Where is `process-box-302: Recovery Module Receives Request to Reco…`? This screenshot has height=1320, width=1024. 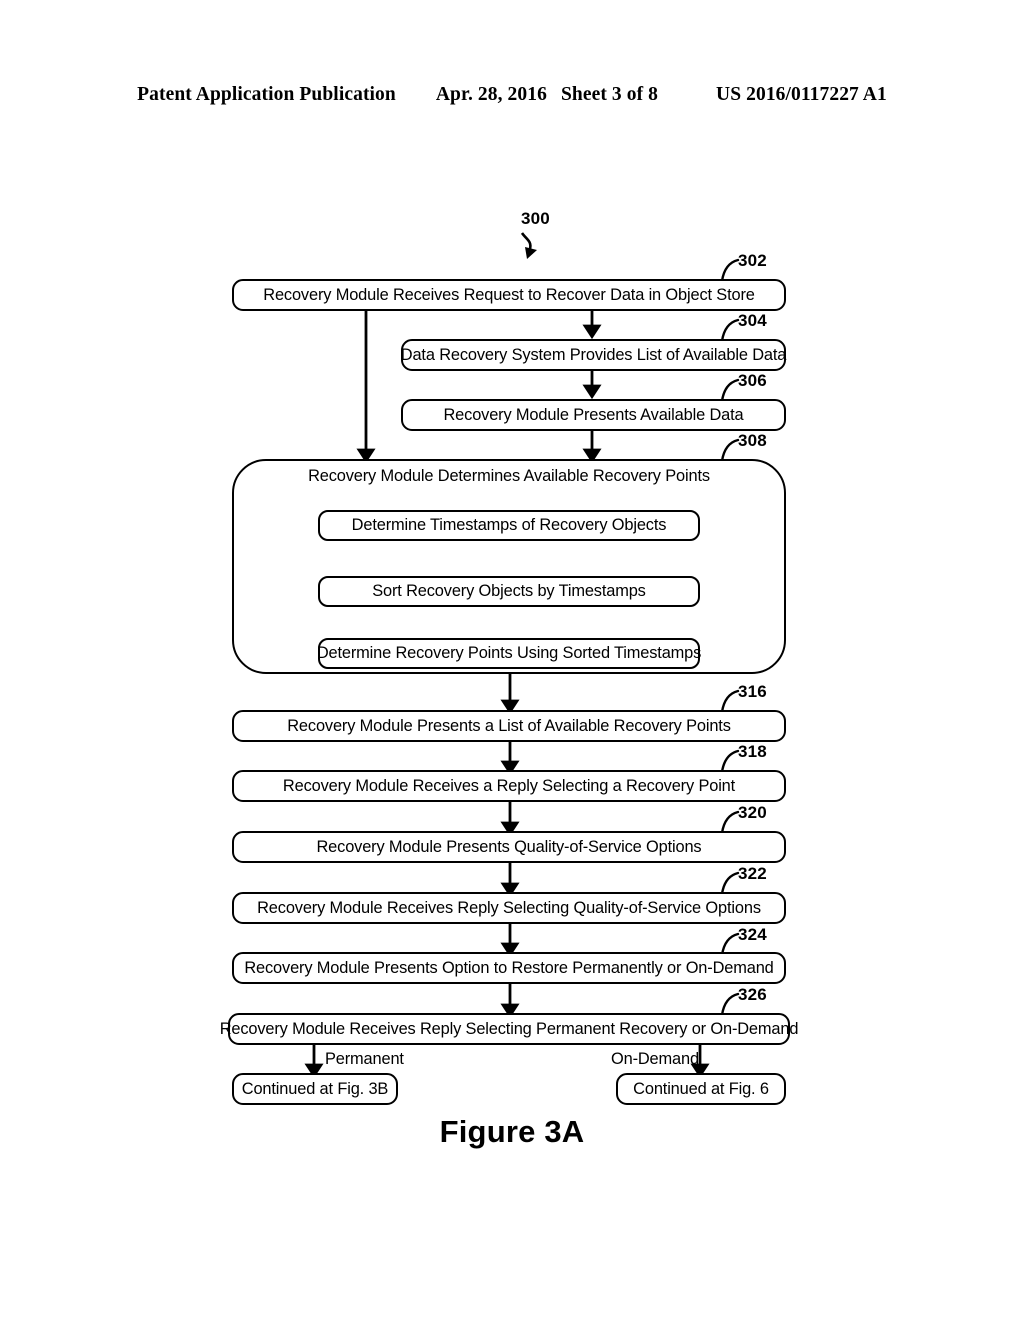 process-box-302: Recovery Module Receives Request to Reco… is located at coordinates (509, 295).